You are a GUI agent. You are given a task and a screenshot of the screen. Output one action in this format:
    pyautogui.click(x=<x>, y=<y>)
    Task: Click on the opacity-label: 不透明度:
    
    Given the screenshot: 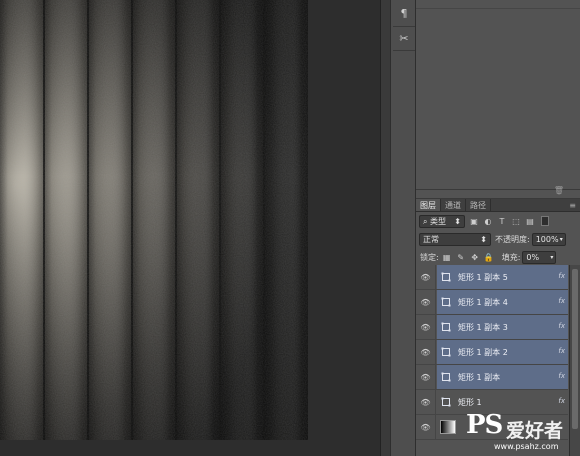 What is the action you would take?
    pyautogui.click(x=512, y=239)
    